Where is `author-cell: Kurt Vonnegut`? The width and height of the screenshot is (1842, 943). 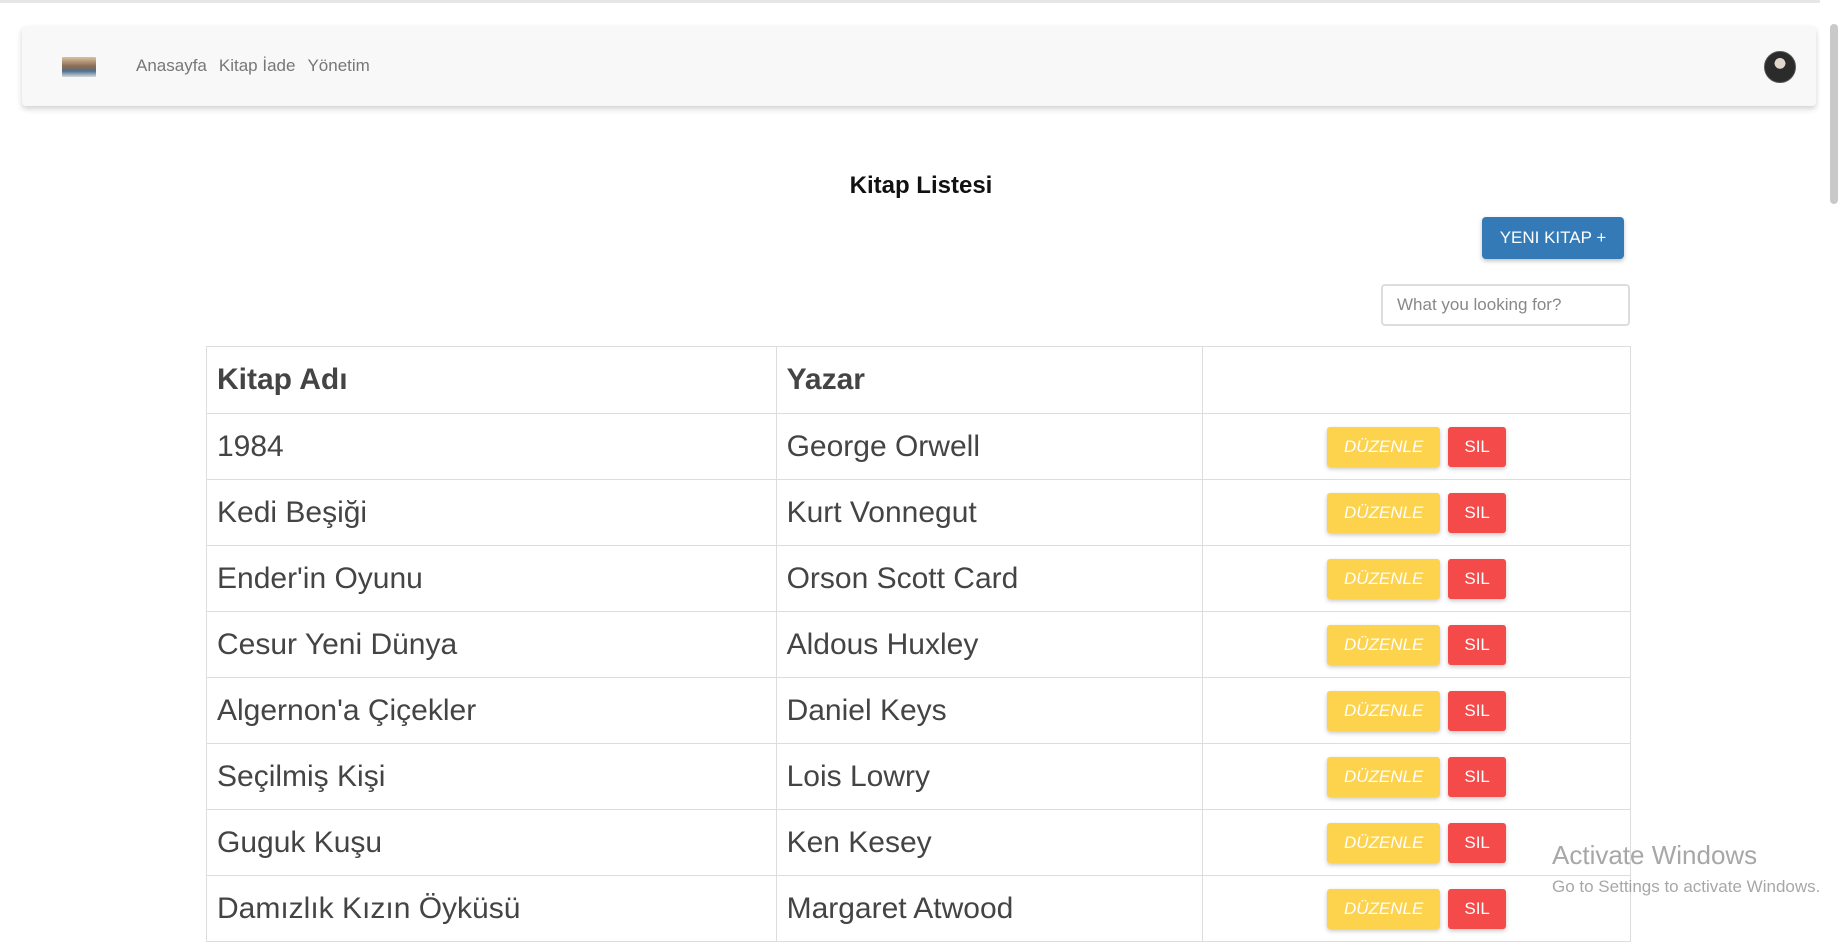
author-cell: Kurt Vonnegut is located at coordinates (989, 512).